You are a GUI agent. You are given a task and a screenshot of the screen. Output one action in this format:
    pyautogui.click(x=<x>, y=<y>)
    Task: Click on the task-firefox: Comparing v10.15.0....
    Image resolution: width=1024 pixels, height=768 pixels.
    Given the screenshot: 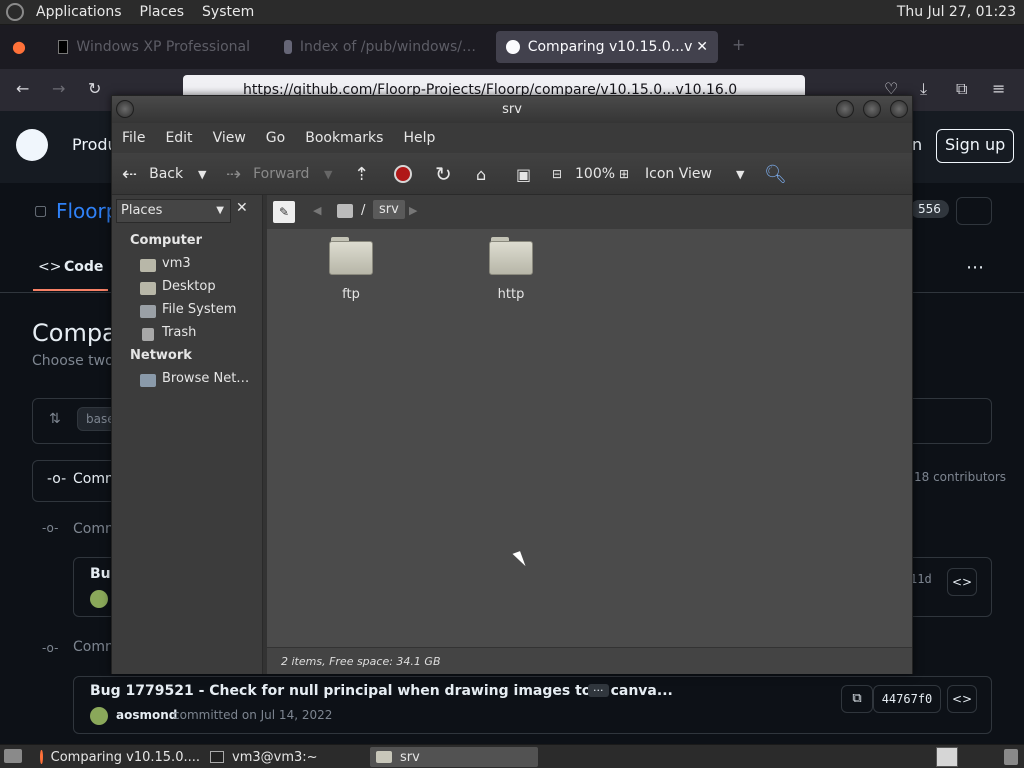 What is the action you would take?
    pyautogui.click(x=117, y=757)
    